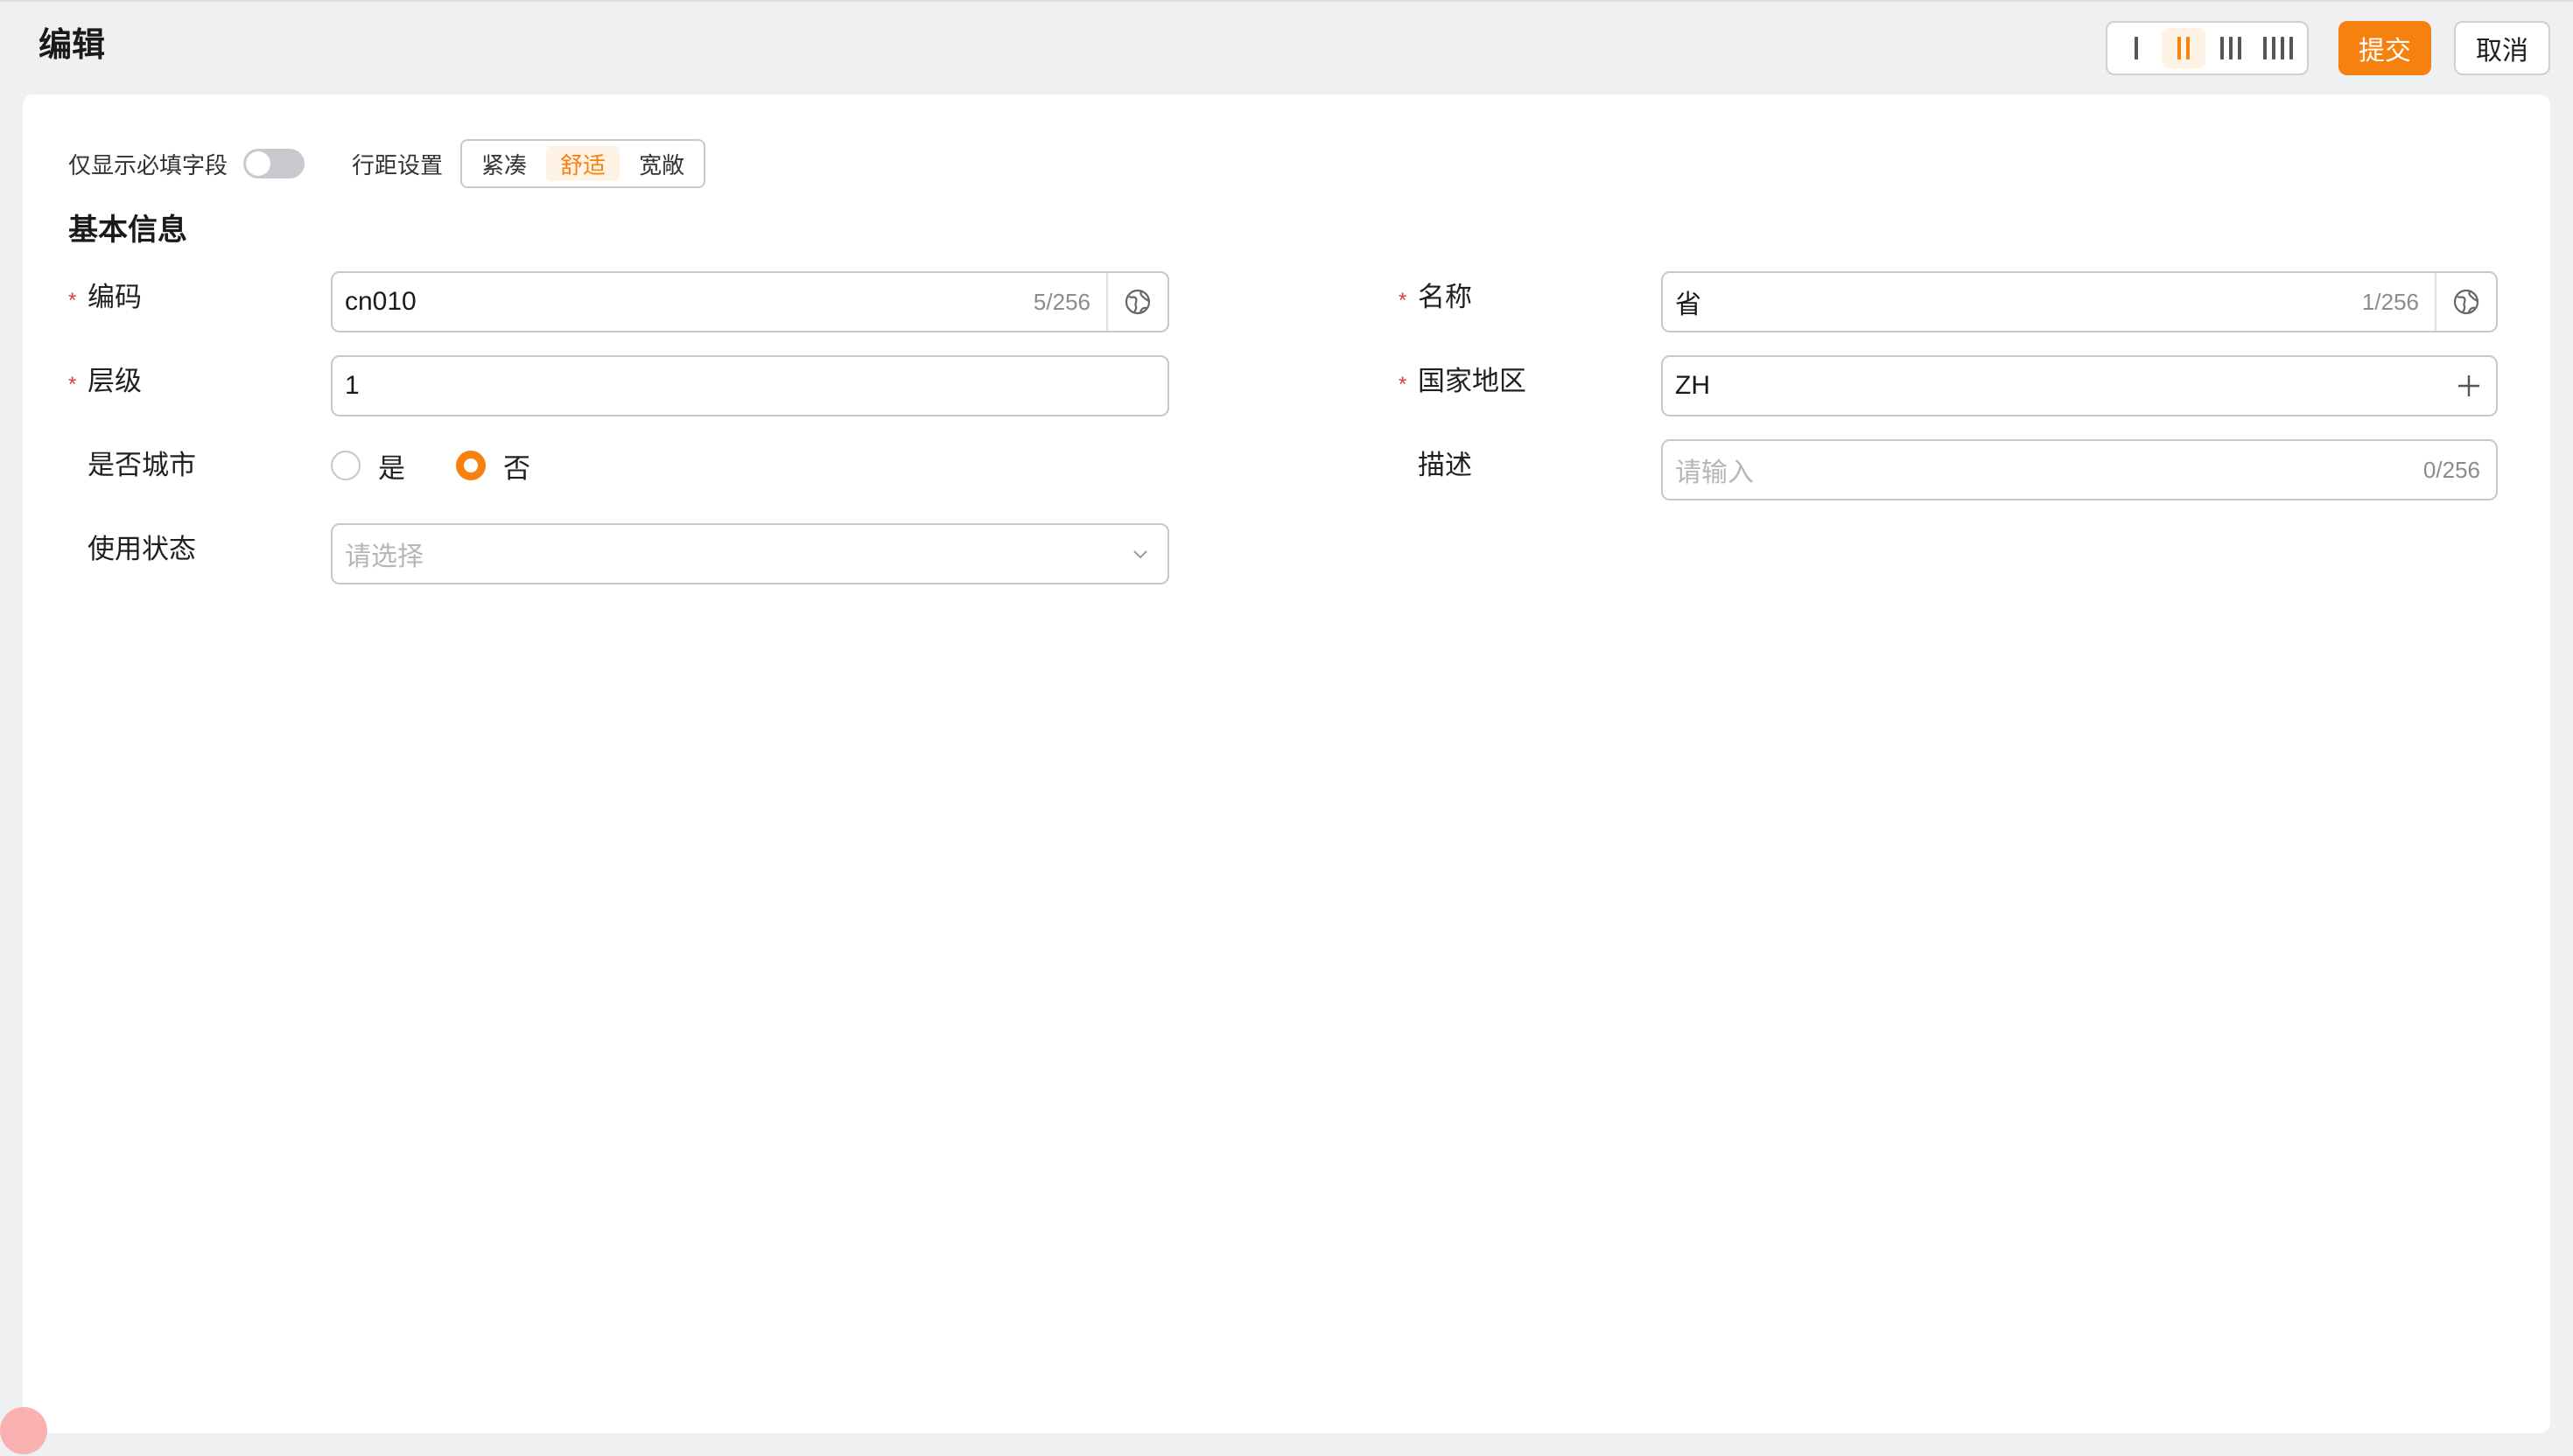 Image resolution: width=2573 pixels, height=1456 pixels. Describe the element at coordinates (1692, 385) in the screenshot. I see `country-value: ZH` at that location.